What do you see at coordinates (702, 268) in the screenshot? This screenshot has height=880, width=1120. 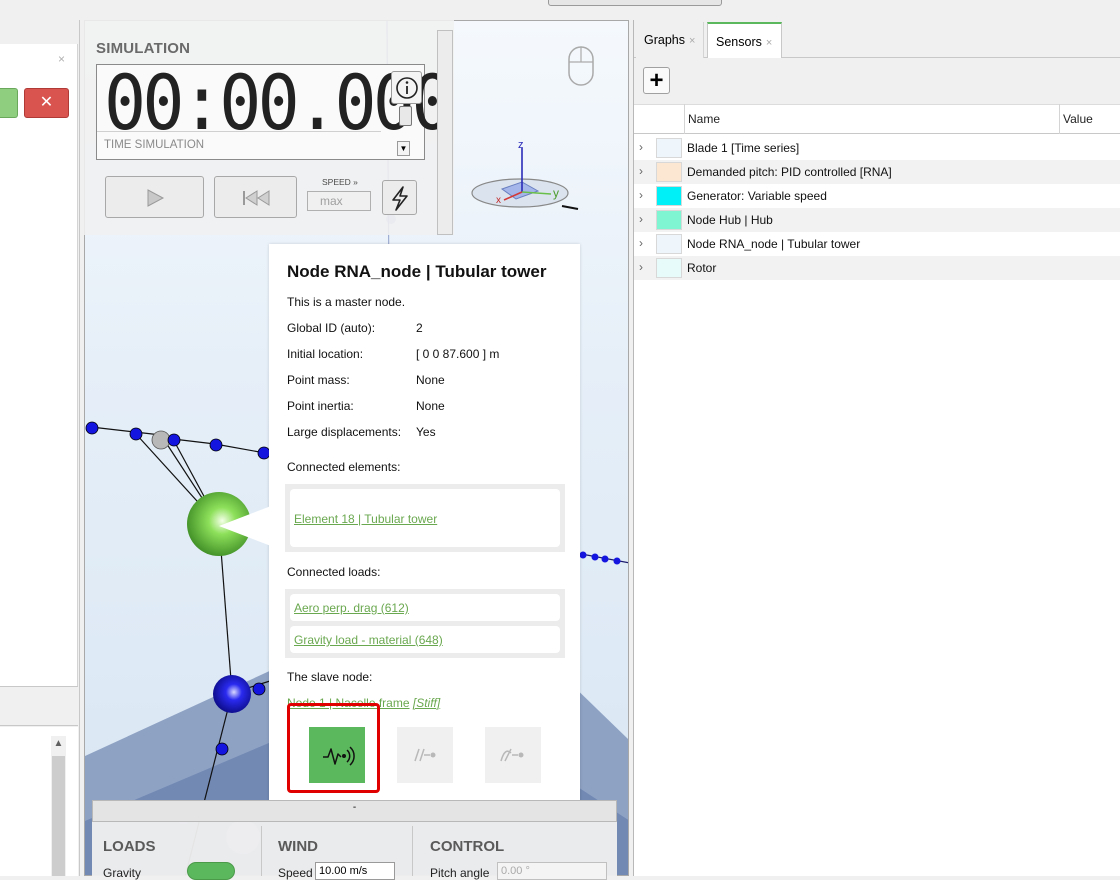 I see `sensor-name: Rotor` at bounding box center [702, 268].